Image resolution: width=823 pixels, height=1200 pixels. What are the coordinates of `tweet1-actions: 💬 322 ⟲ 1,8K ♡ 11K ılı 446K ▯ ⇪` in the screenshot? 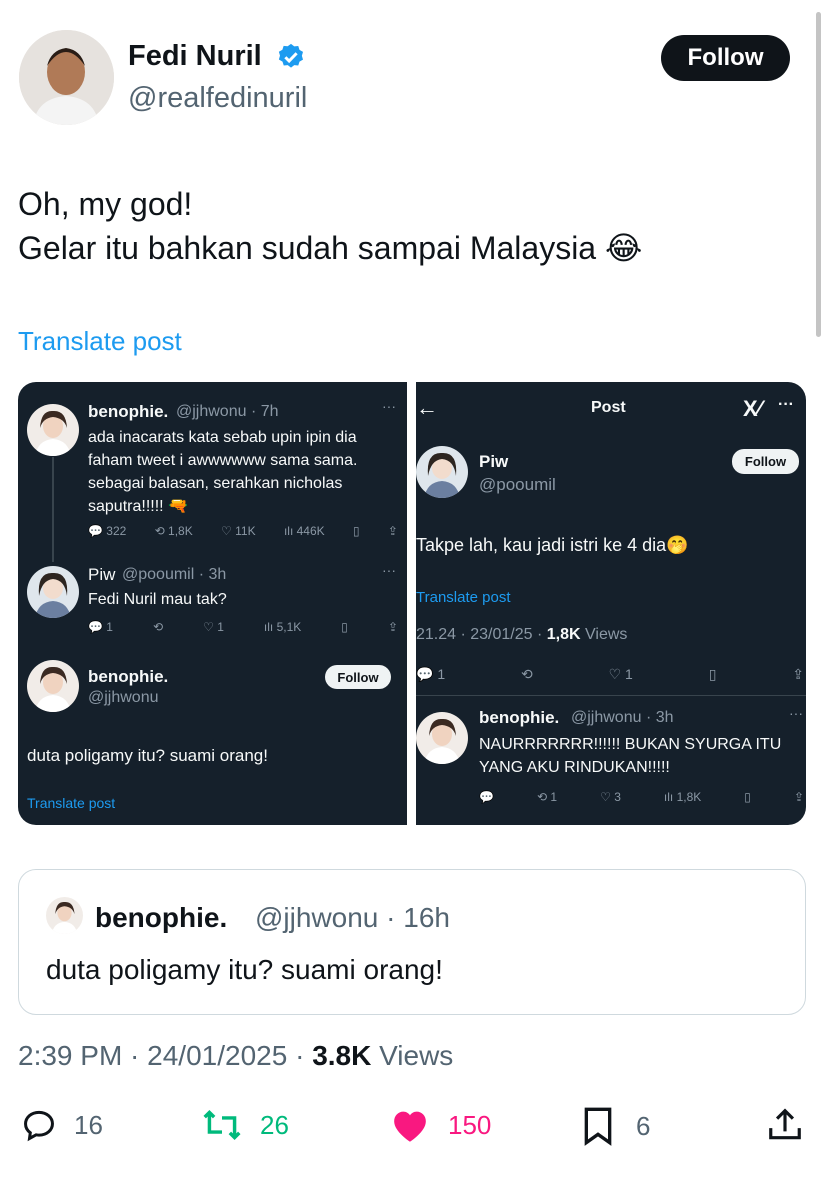 It's located at (243, 531).